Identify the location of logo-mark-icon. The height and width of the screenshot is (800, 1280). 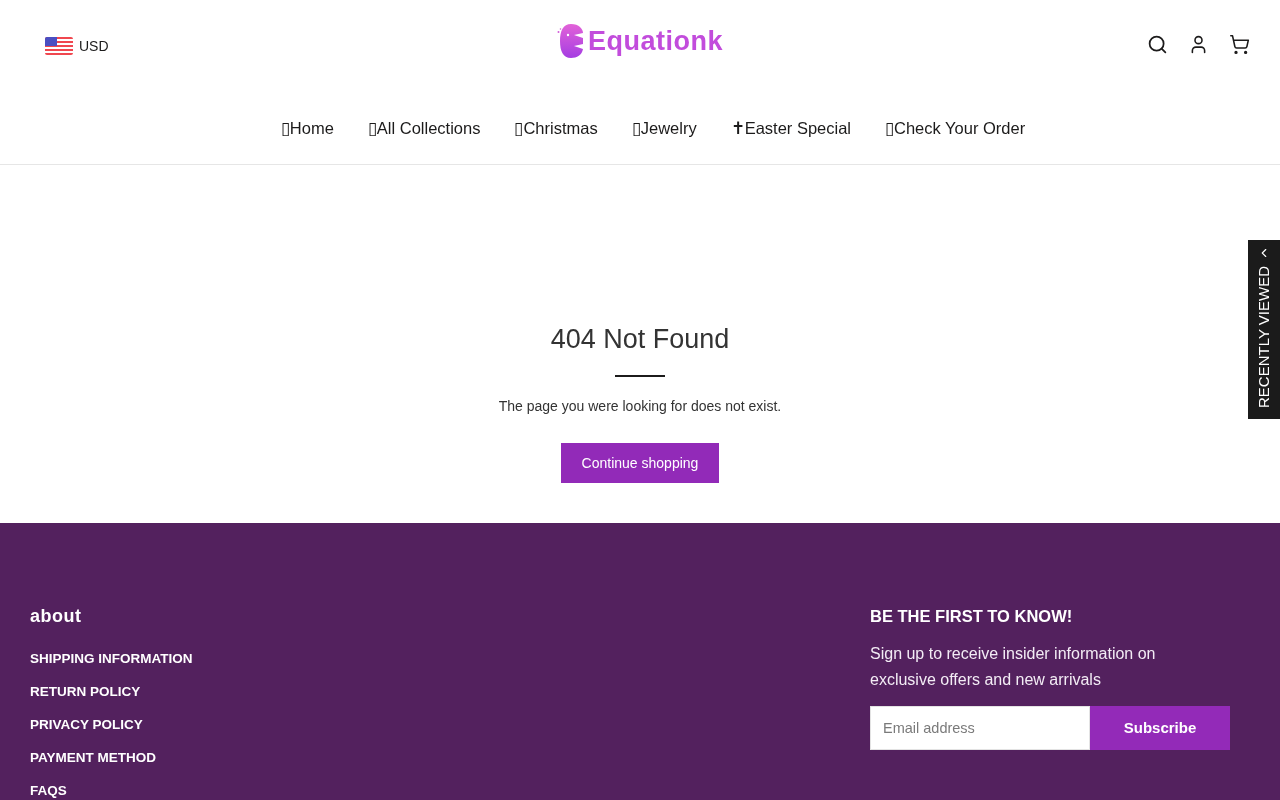
(570, 41).